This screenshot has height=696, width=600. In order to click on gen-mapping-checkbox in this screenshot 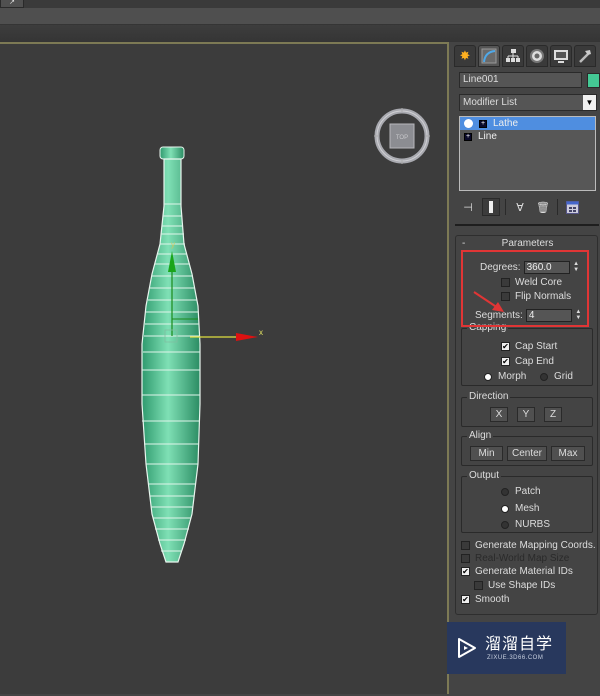, I will do `click(465, 545)`.